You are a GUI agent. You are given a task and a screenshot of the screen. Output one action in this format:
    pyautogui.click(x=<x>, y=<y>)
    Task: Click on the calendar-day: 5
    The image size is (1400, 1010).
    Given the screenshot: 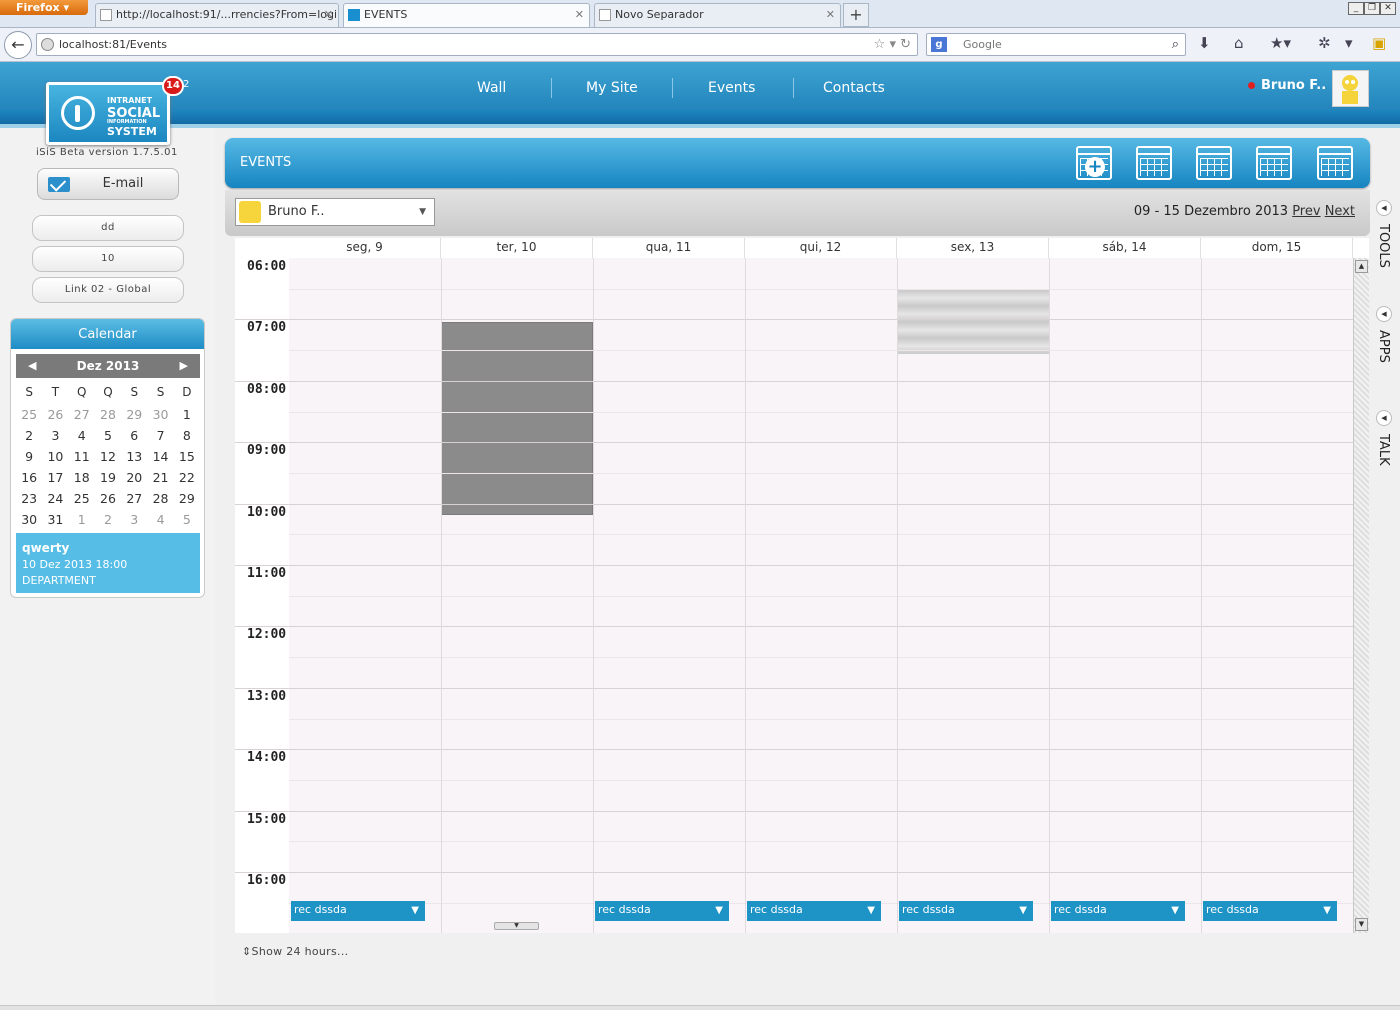 What is the action you would take?
    pyautogui.click(x=108, y=435)
    